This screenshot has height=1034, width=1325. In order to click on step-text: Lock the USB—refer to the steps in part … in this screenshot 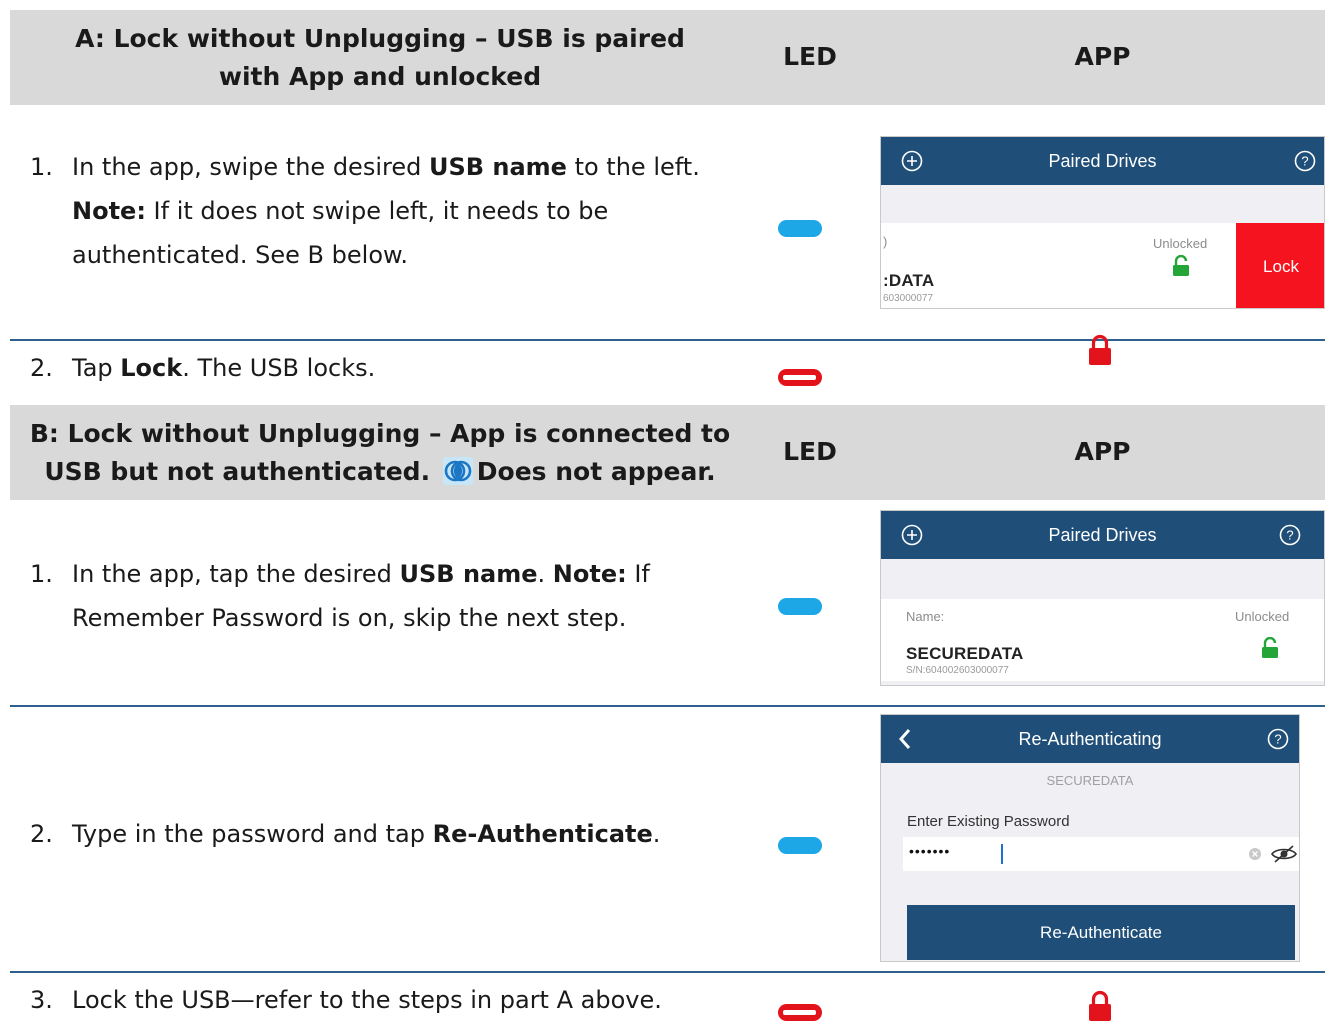, I will do `click(367, 1000)`.